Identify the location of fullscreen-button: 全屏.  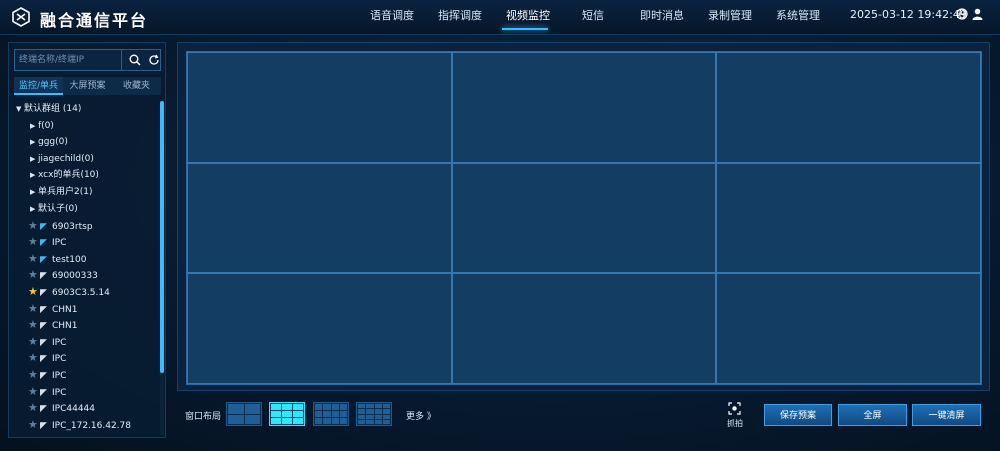
(872, 415).